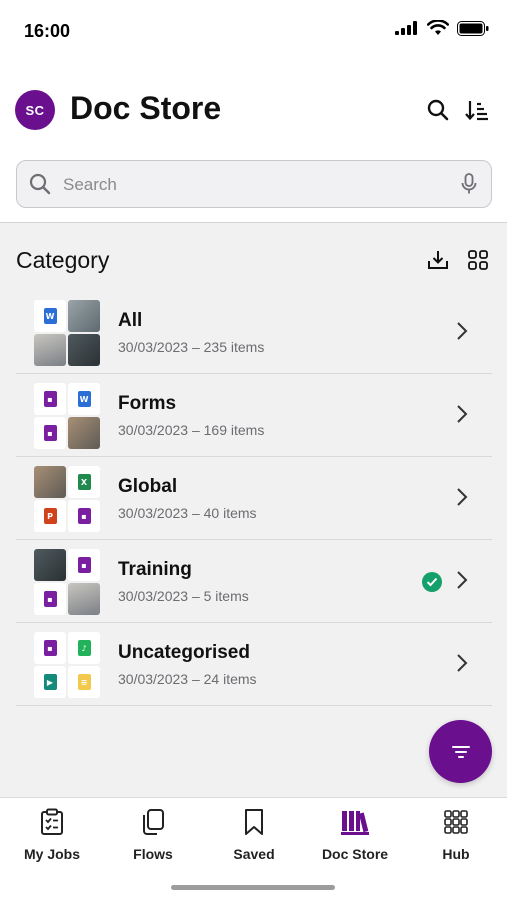 Image resolution: width=507 pixels, height=900 pixels. I want to click on category-name: Training, so click(155, 569).